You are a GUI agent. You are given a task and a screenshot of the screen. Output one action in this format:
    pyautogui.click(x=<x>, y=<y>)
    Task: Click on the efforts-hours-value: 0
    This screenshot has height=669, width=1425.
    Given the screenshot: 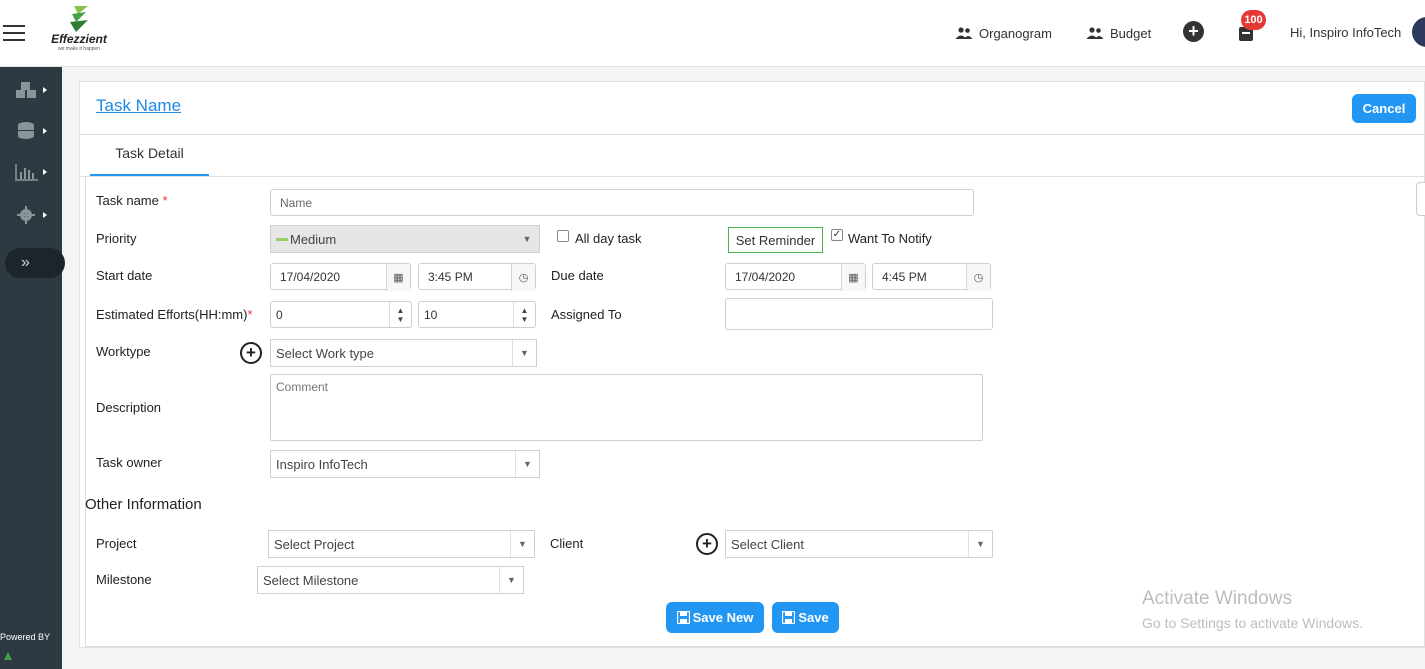 What is the action you would take?
    pyautogui.click(x=279, y=314)
    